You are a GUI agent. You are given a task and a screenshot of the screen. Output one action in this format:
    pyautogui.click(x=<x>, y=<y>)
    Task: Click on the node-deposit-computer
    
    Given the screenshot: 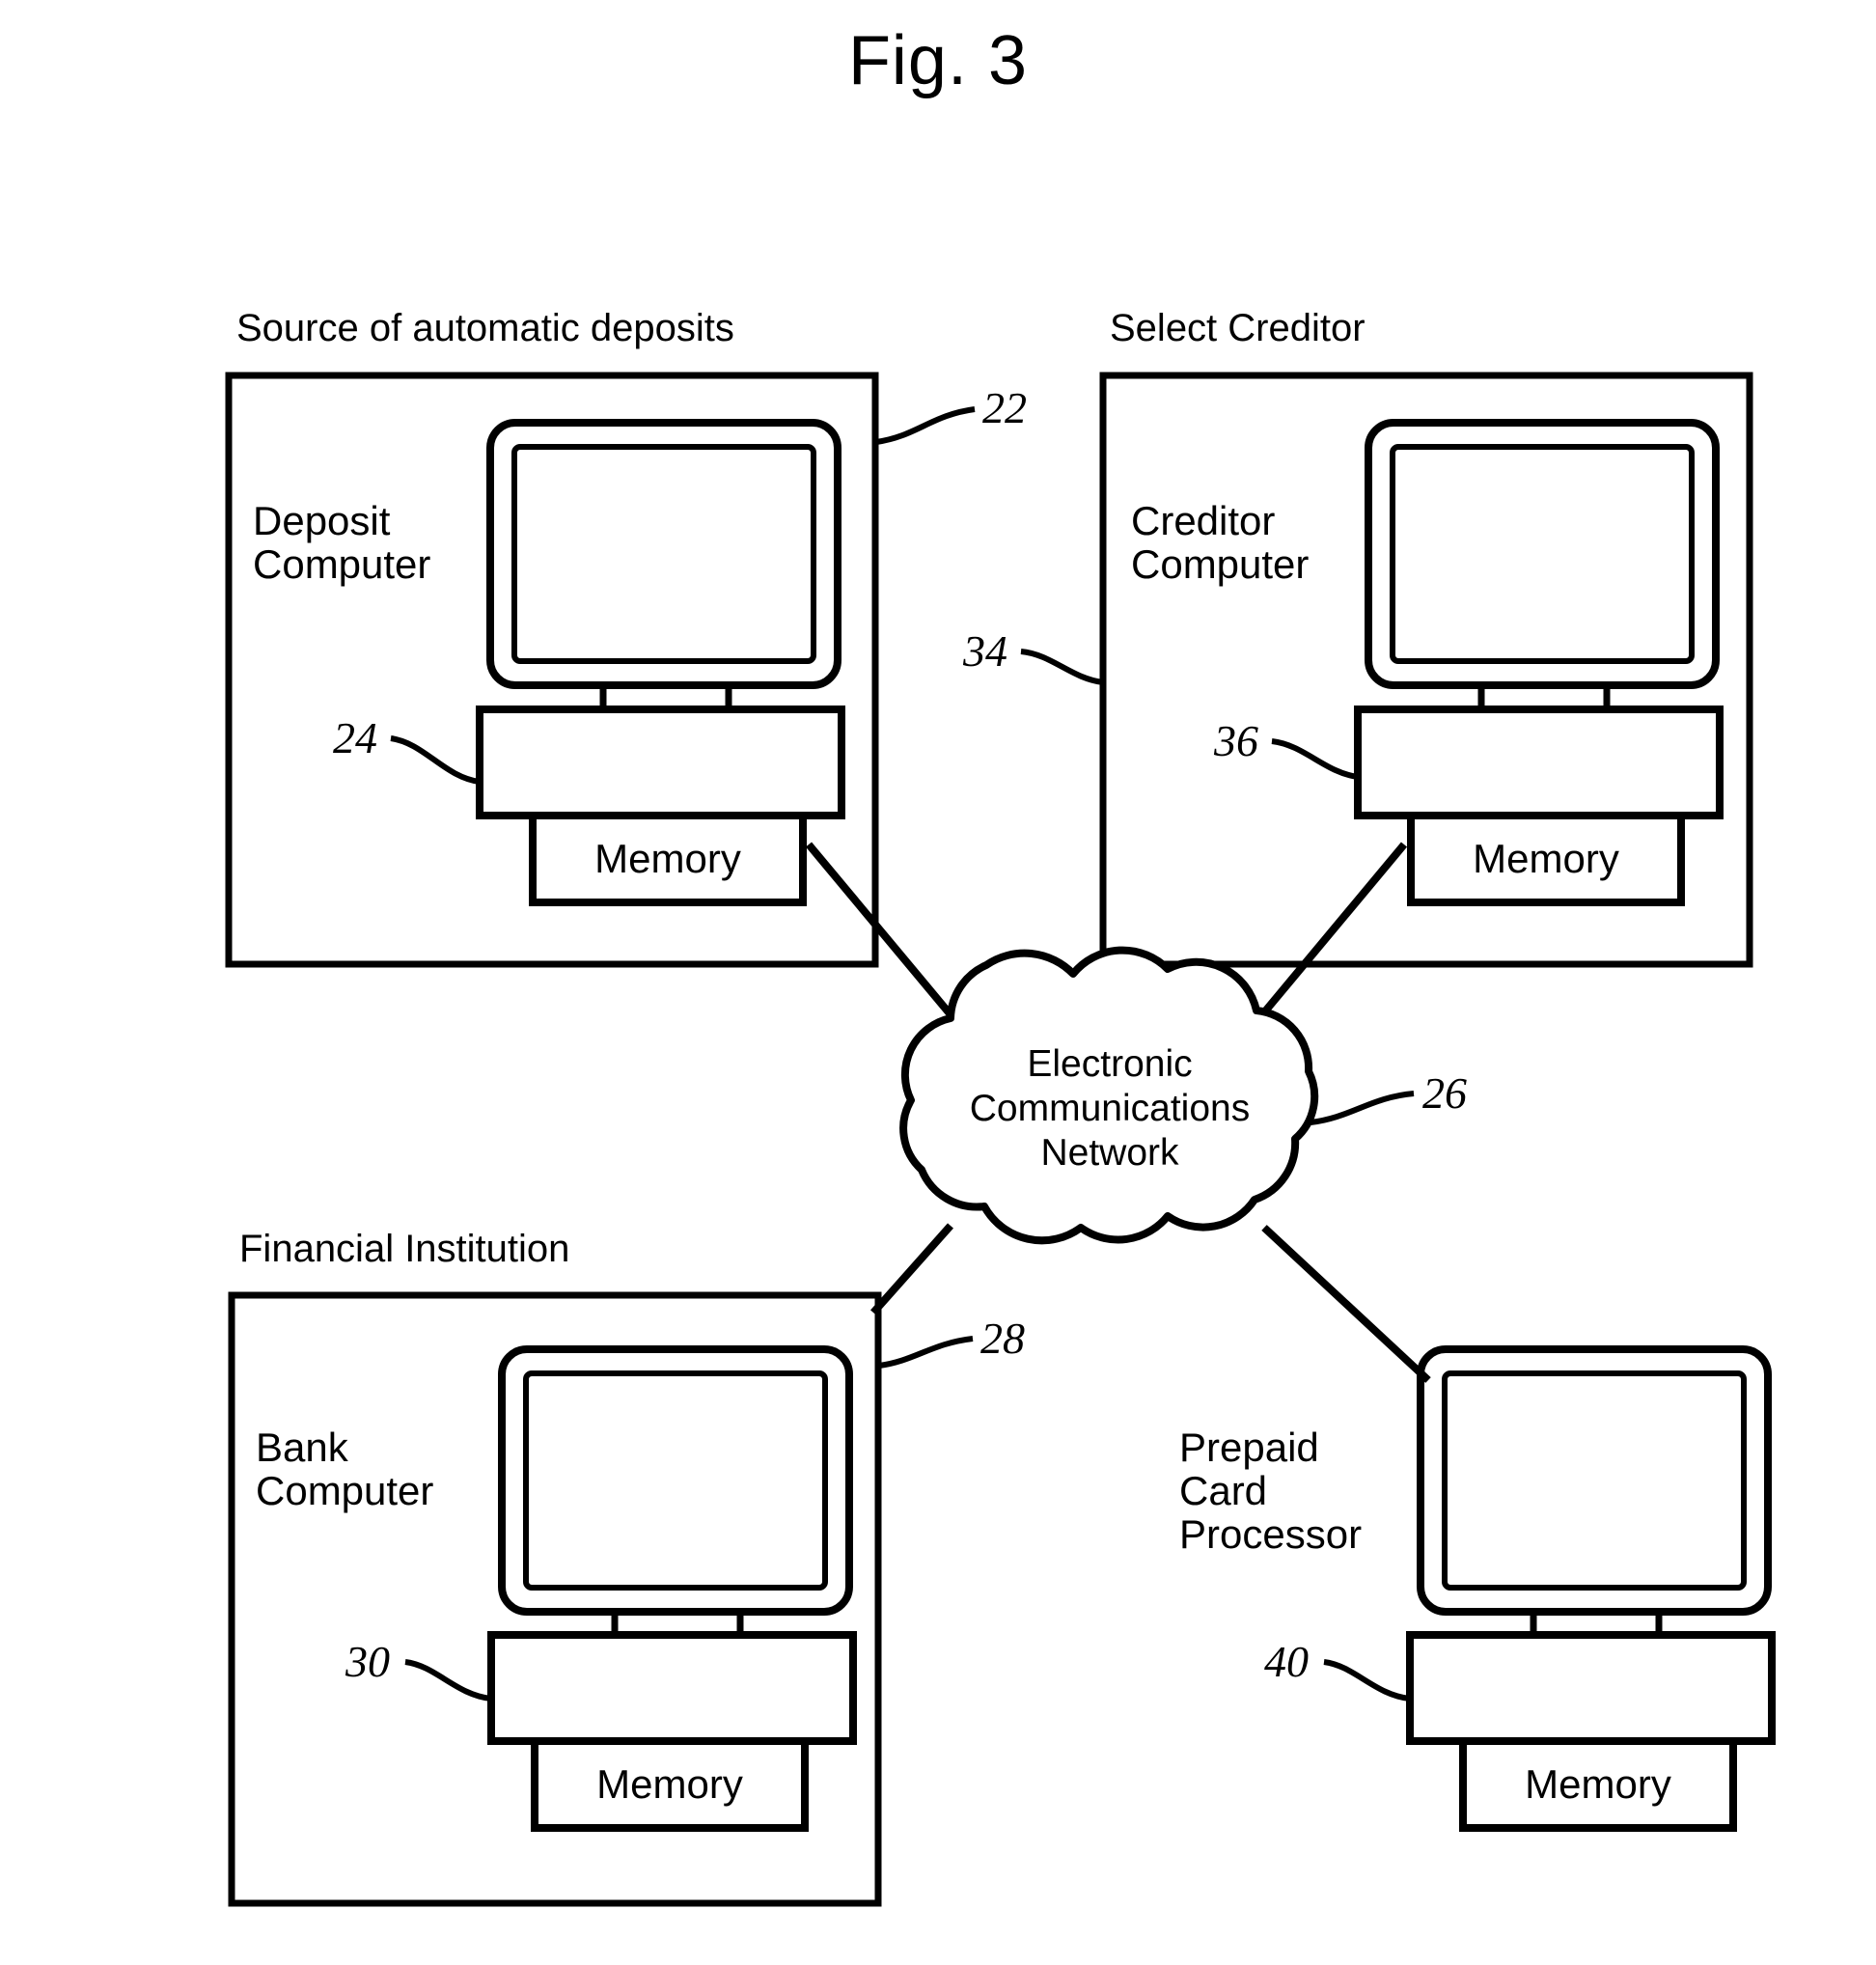 What is the action you would take?
    pyautogui.click(x=660, y=662)
    